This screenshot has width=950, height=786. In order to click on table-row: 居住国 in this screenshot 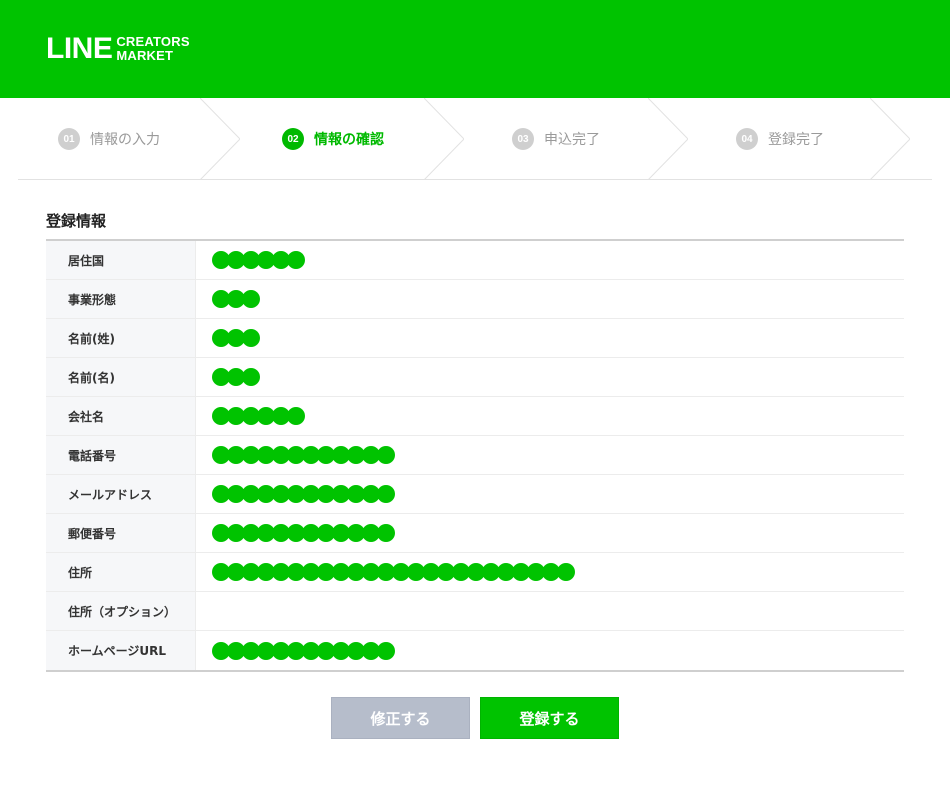, I will do `click(475, 260)`.